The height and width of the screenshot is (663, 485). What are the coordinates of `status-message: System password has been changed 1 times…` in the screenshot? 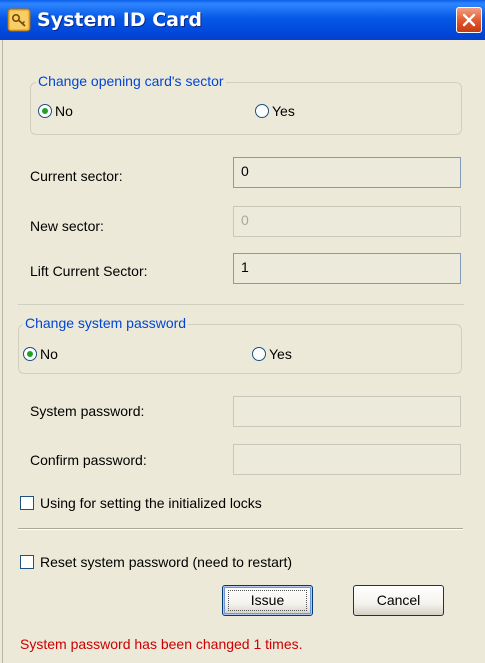 It's located at (161, 644).